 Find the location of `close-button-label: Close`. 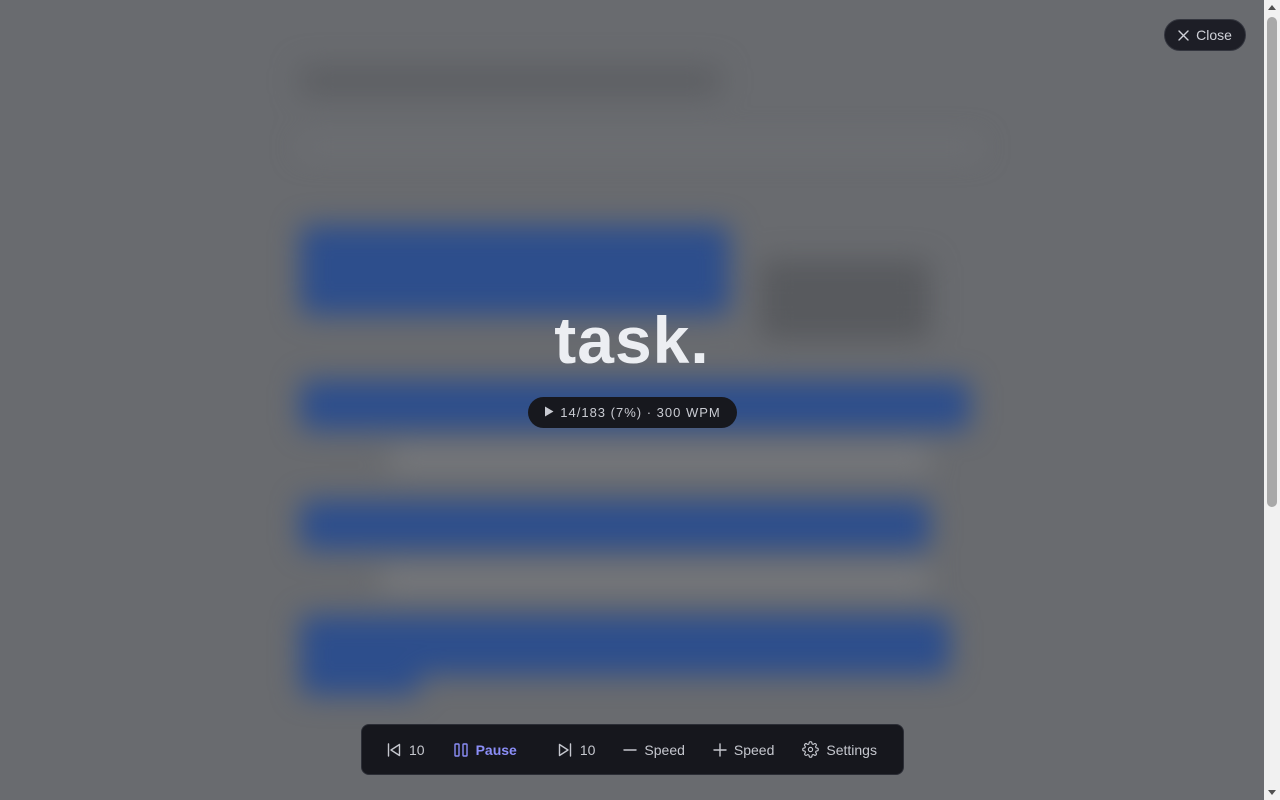

close-button-label: Close is located at coordinates (1214, 35).